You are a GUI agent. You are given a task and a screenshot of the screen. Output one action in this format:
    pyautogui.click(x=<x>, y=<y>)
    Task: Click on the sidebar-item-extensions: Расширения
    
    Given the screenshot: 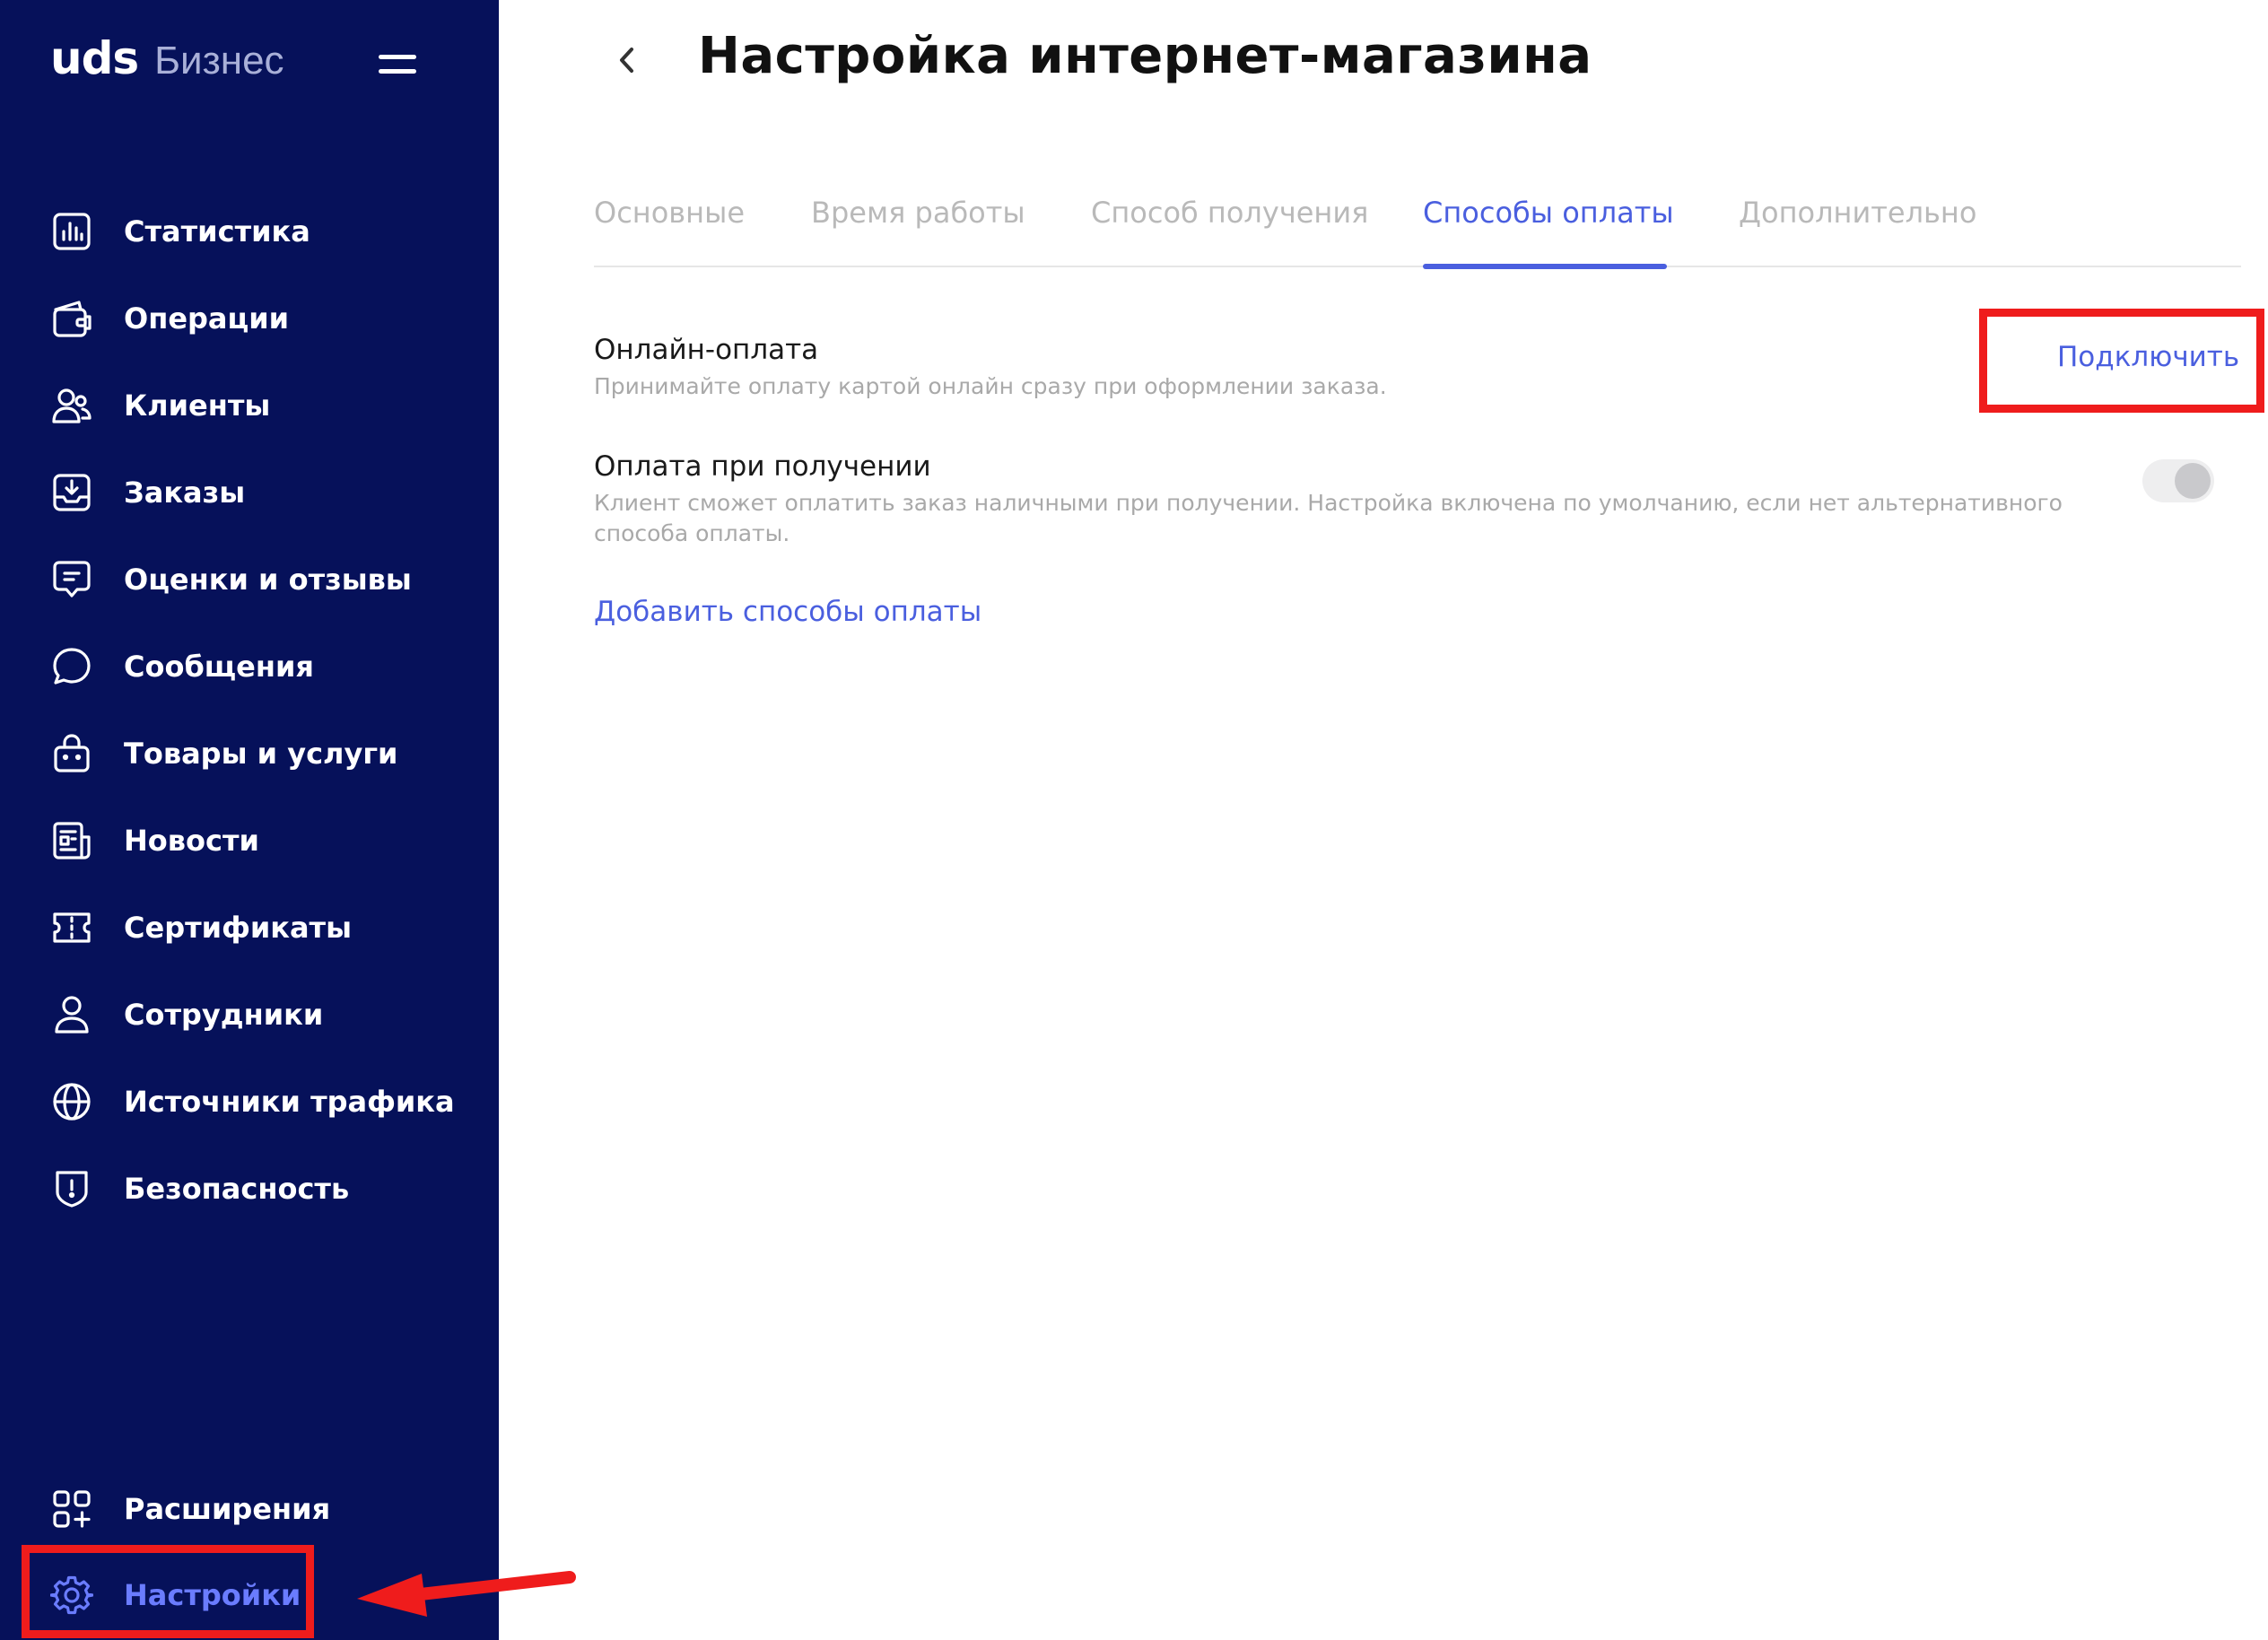 What is the action you would take?
    pyautogui.click(x=190, y=1509)
    